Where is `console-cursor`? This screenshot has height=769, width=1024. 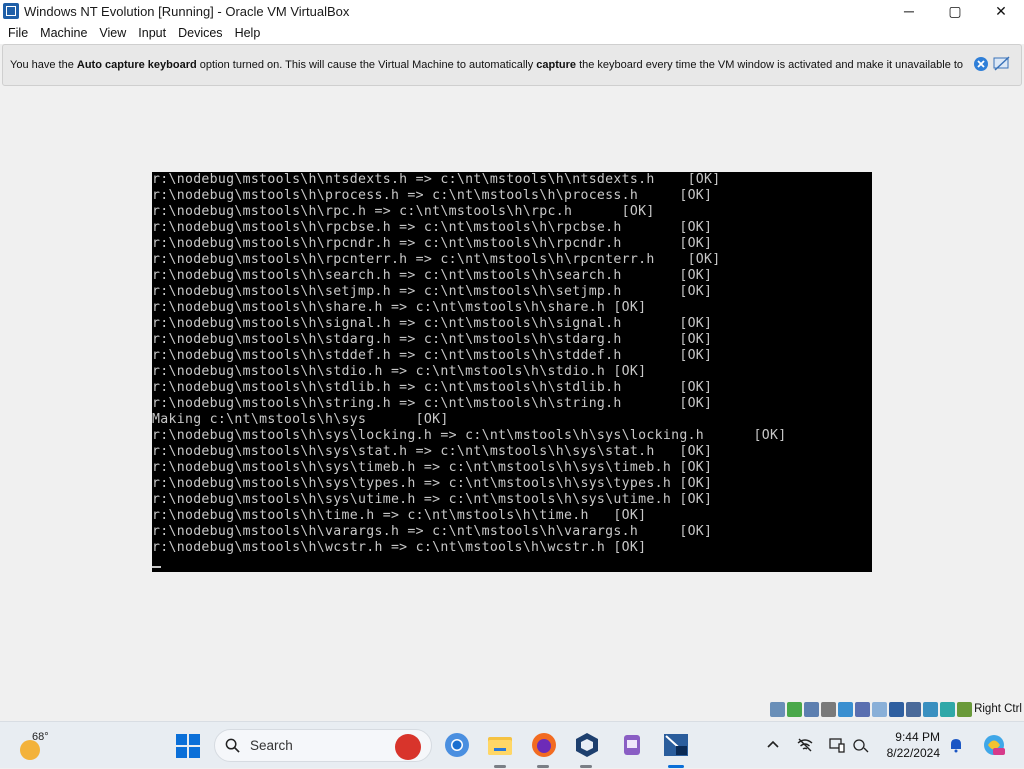
console-cursor is located at coordinates (156, 567).